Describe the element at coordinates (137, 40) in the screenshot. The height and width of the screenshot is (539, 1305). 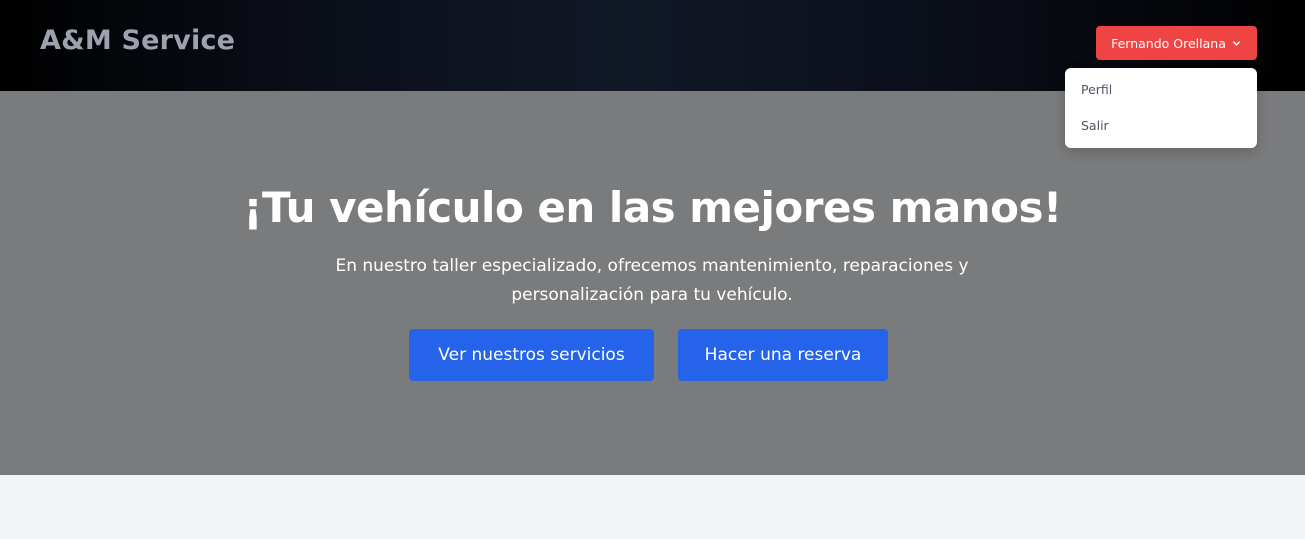
I see `brand-logo: A&M Service` at that location.